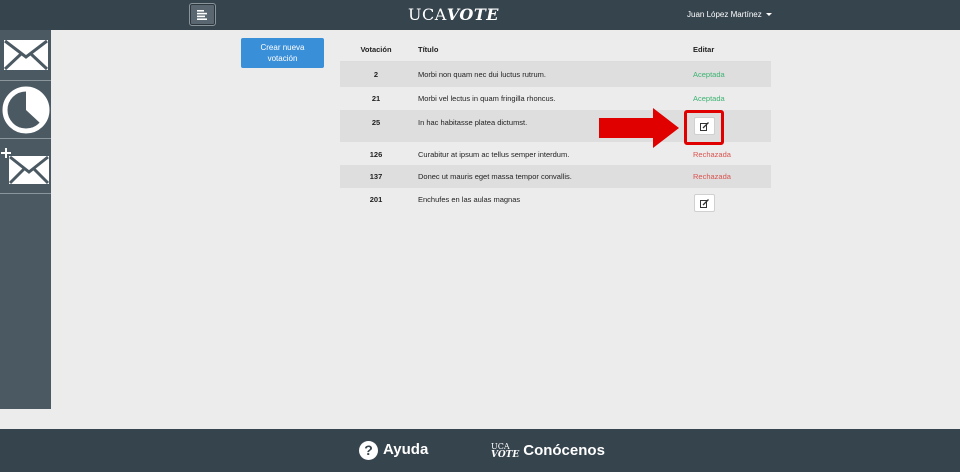 This screenshot has width=960, height=472. What do you see at coordinates (376, 122) in the screenshot?
I see `vote-id: 25` at bounding box center [376, 122].